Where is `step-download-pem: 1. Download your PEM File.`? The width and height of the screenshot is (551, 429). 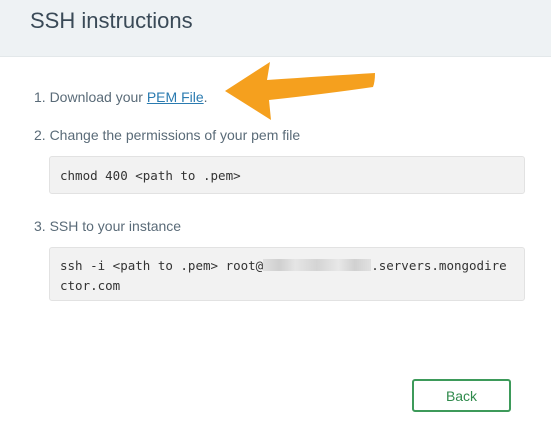 step-download-pem: 1. Download your PEM File. is located at coordinates (121, 97).